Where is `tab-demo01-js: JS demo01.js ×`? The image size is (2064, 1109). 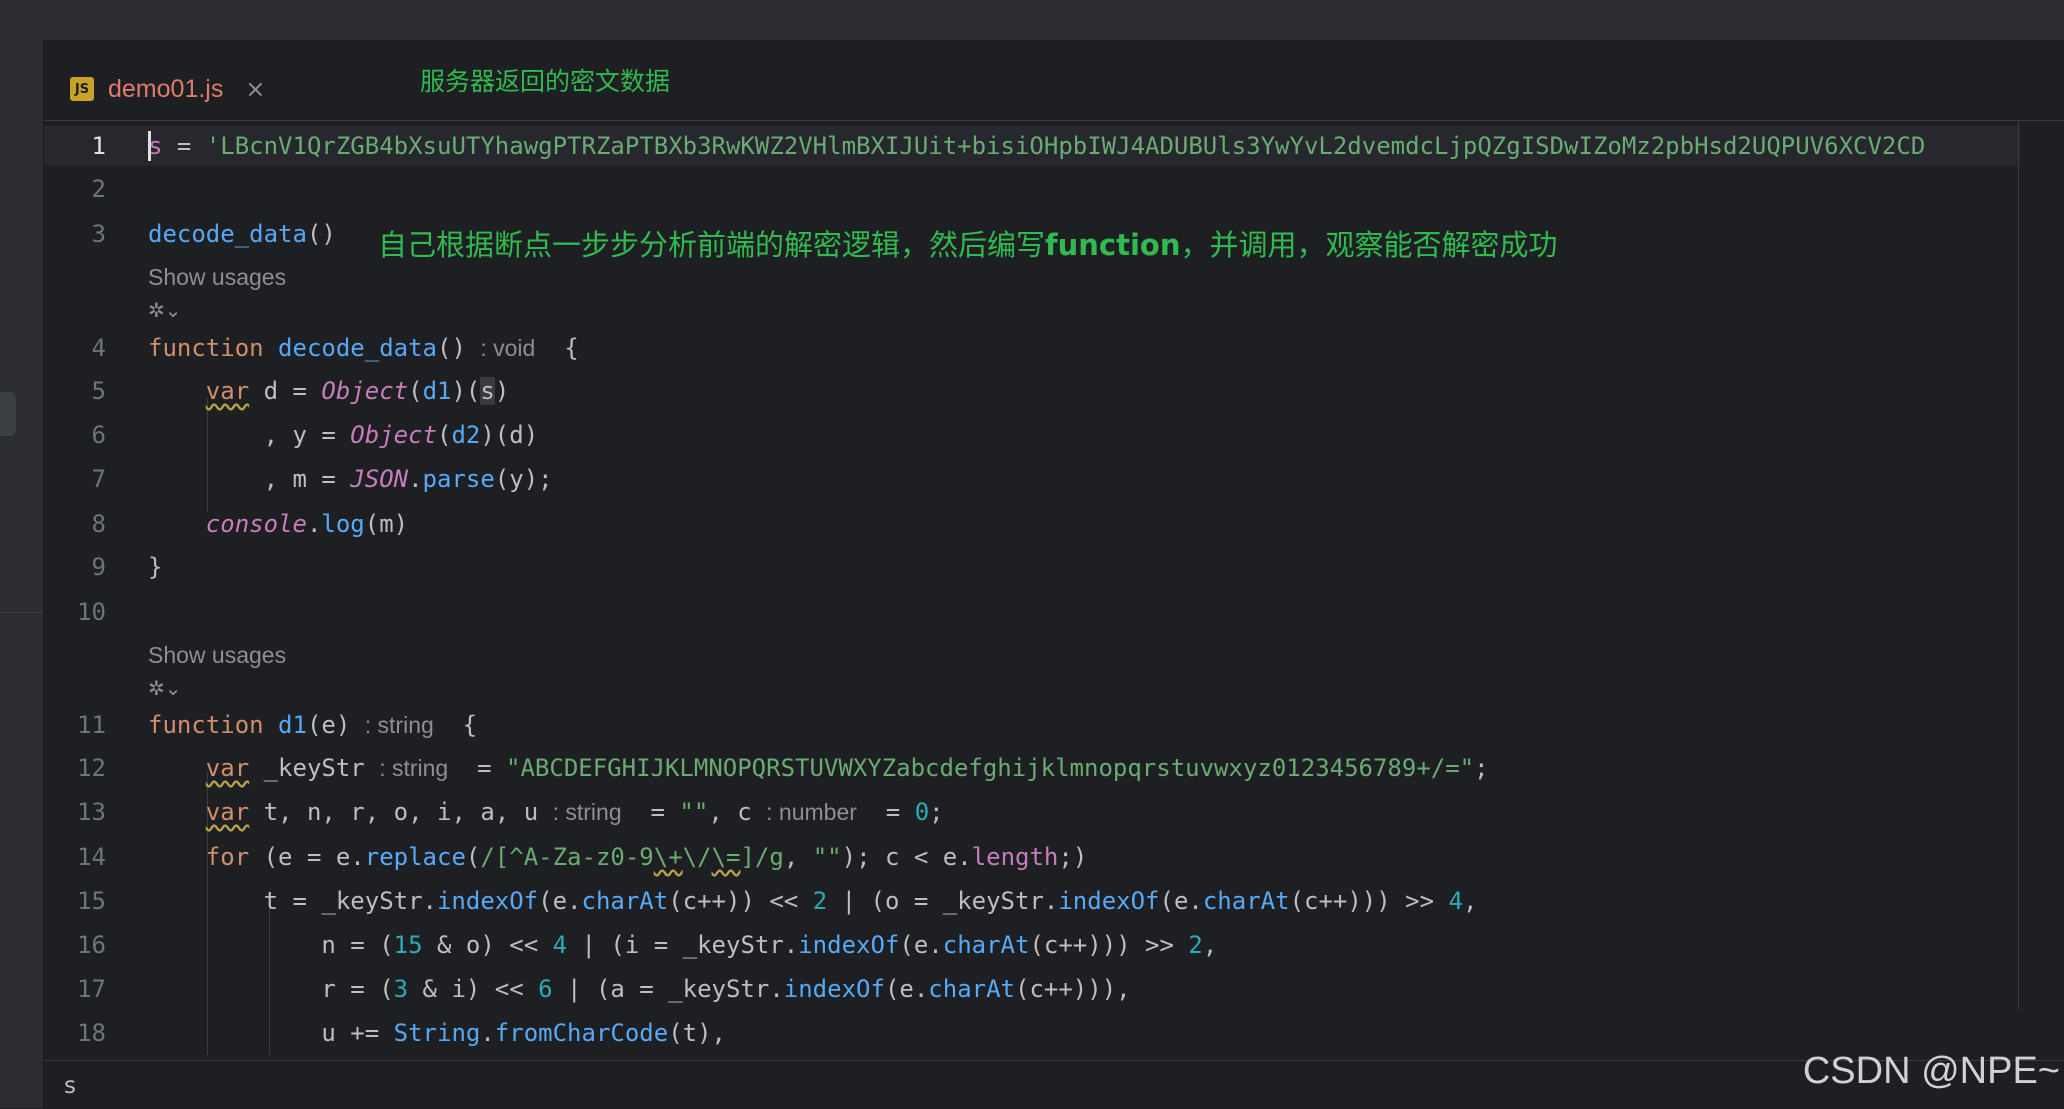
tab-demo01-js: JS demo01.js × is located at coordinates (196, 107).